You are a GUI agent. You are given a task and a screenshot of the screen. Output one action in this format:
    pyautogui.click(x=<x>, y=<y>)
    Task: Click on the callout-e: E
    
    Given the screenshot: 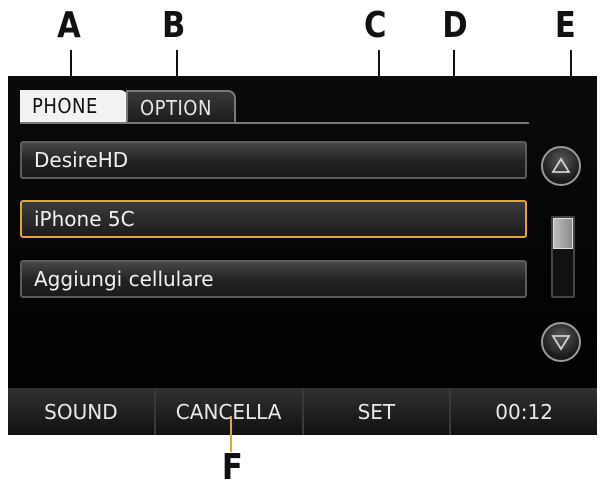 What is the action you would take?
    pyautogui.click(x=565, y=25)
    